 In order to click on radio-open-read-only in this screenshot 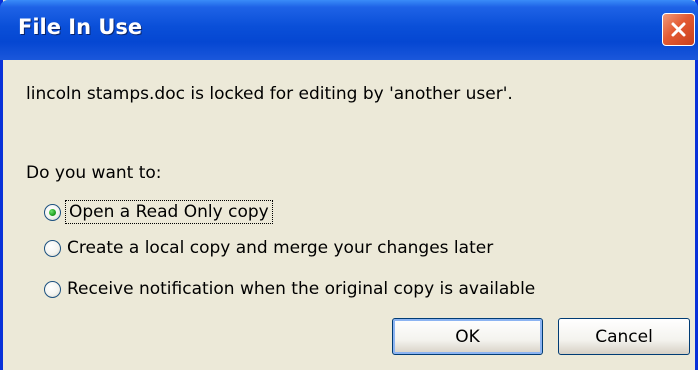, I will do `click(52, 212)`.